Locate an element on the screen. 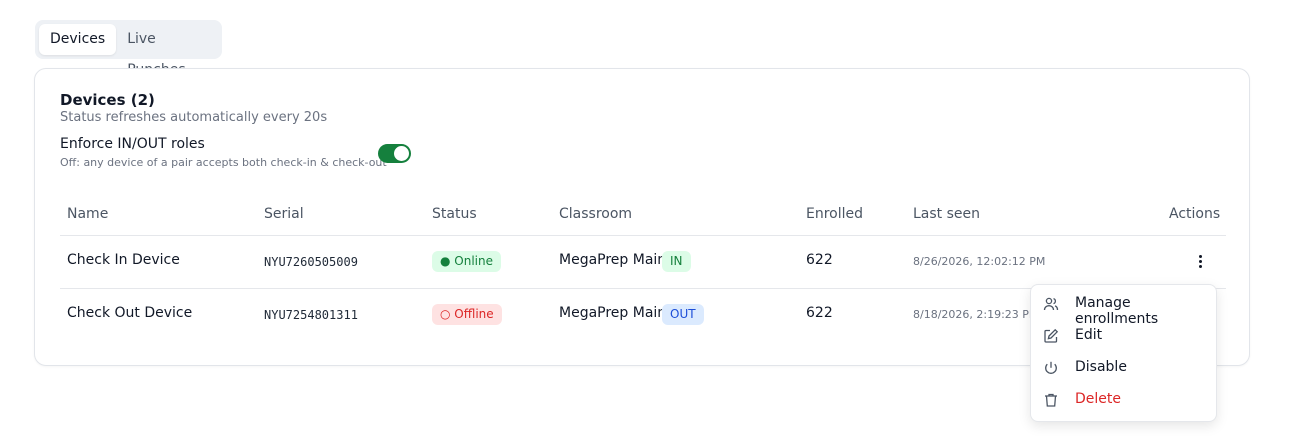 The image size is (1306, 436). row-divider is located at coordinates (643, 235).